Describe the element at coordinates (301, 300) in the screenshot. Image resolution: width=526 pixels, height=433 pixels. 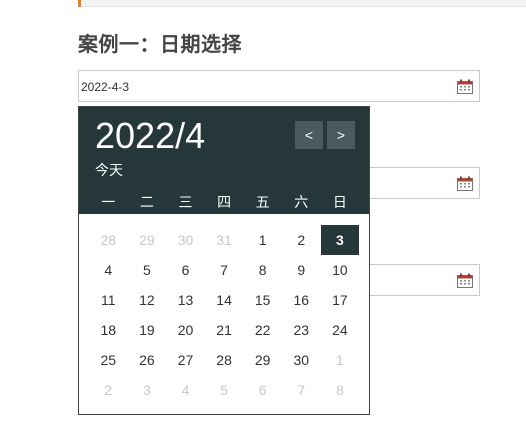
I see `day-cell: 16` at that location.